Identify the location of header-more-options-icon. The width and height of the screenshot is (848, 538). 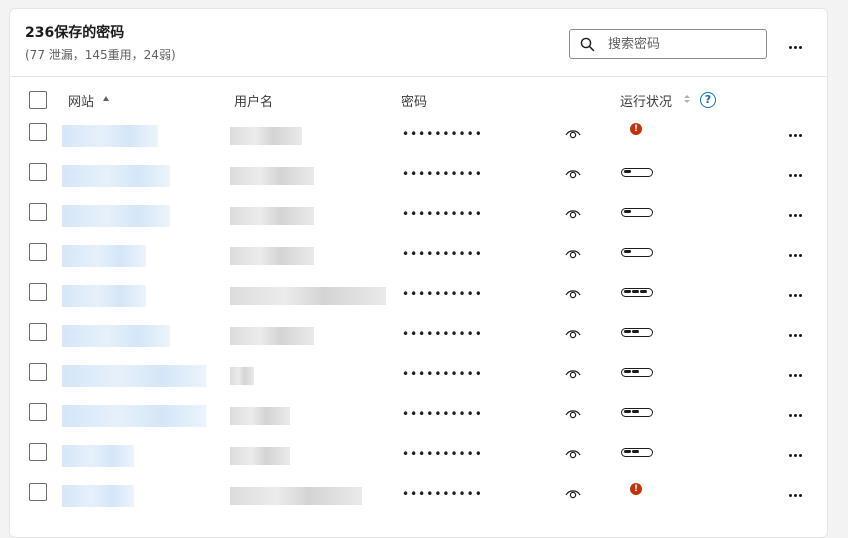
(795, 47).